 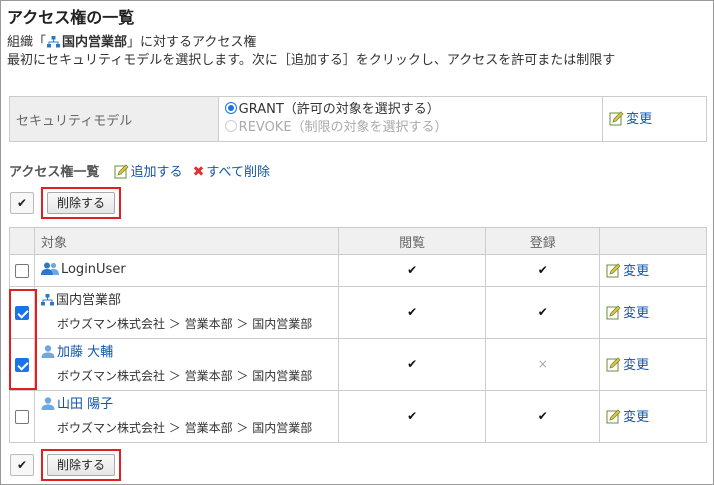 I want to click on access-list-header: アクセス権一覧 追加する ✖ すべて削除, so click(x=139, y=172).